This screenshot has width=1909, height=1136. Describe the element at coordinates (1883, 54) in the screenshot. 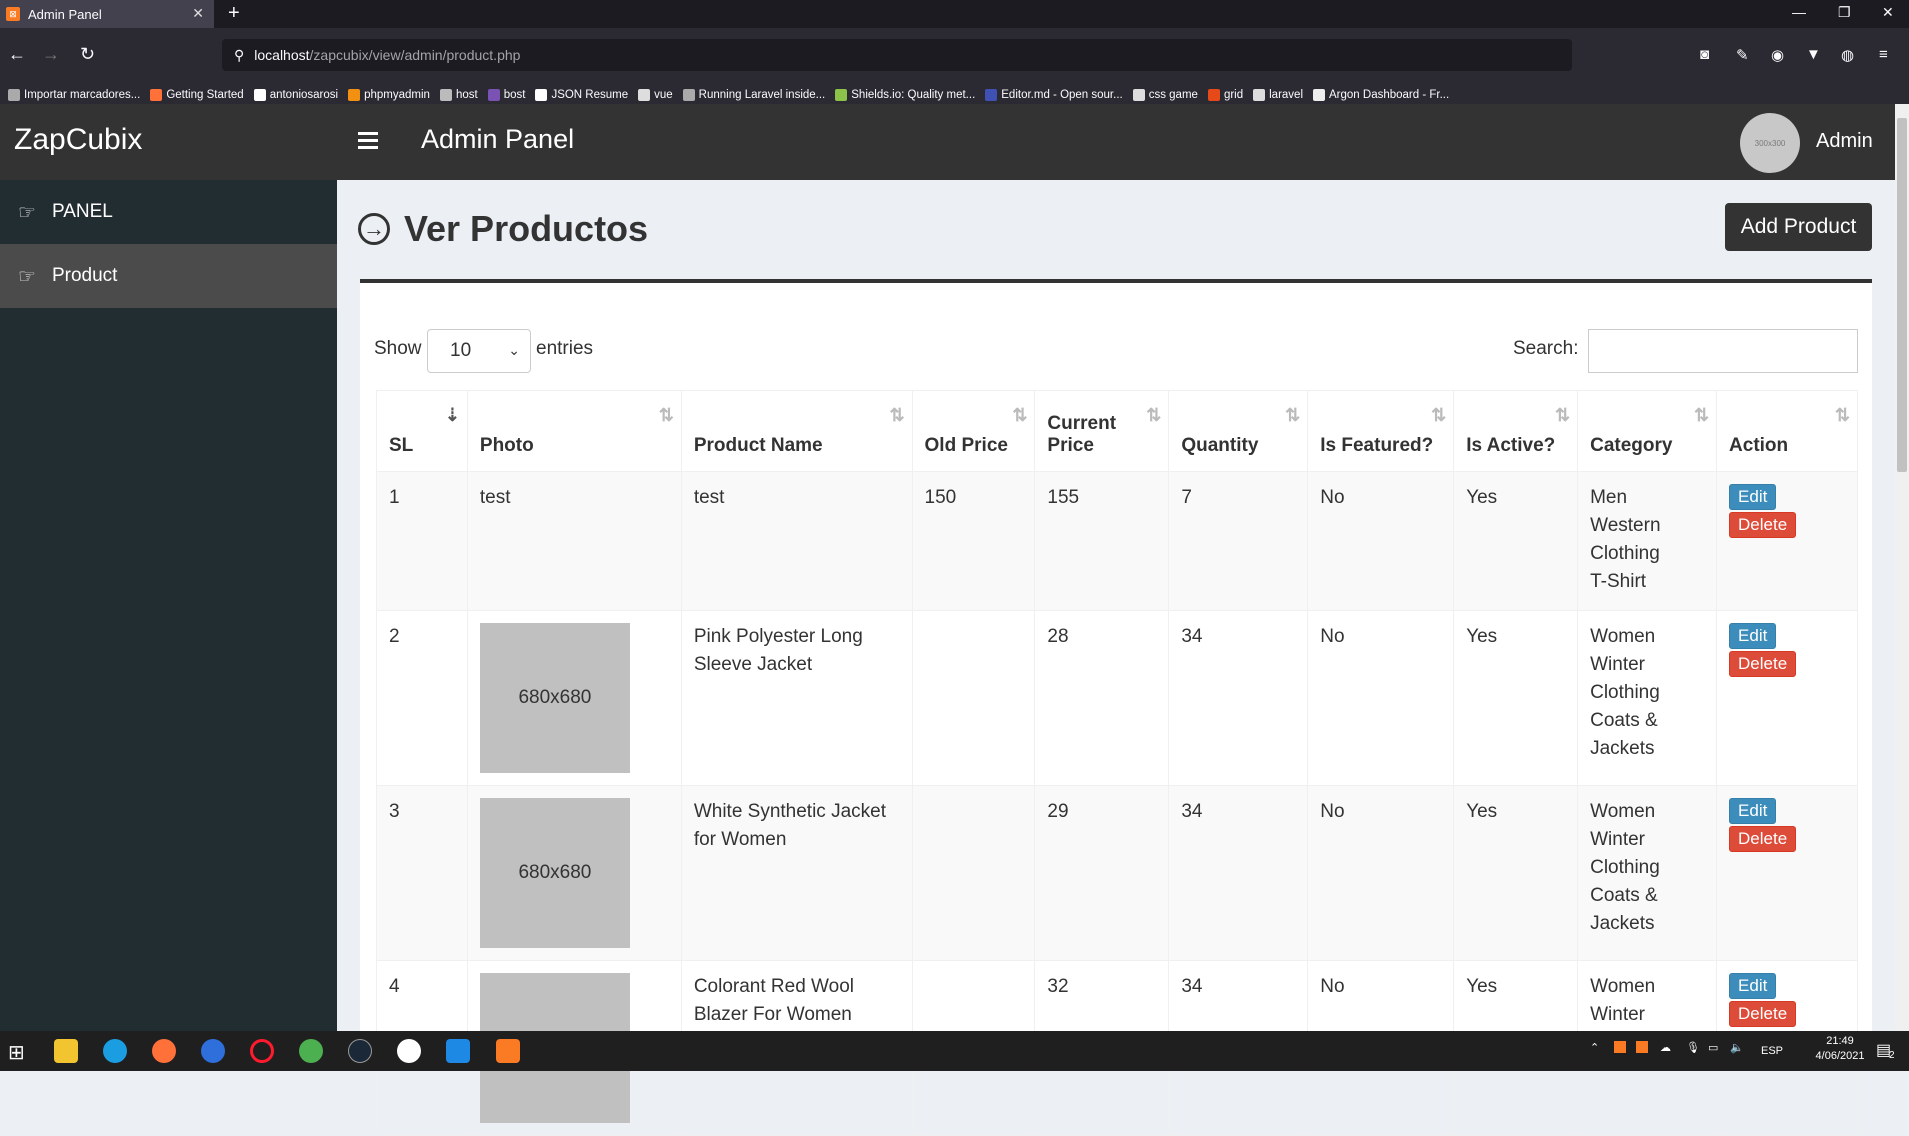

I see `menu-icon: ≡` at that location.